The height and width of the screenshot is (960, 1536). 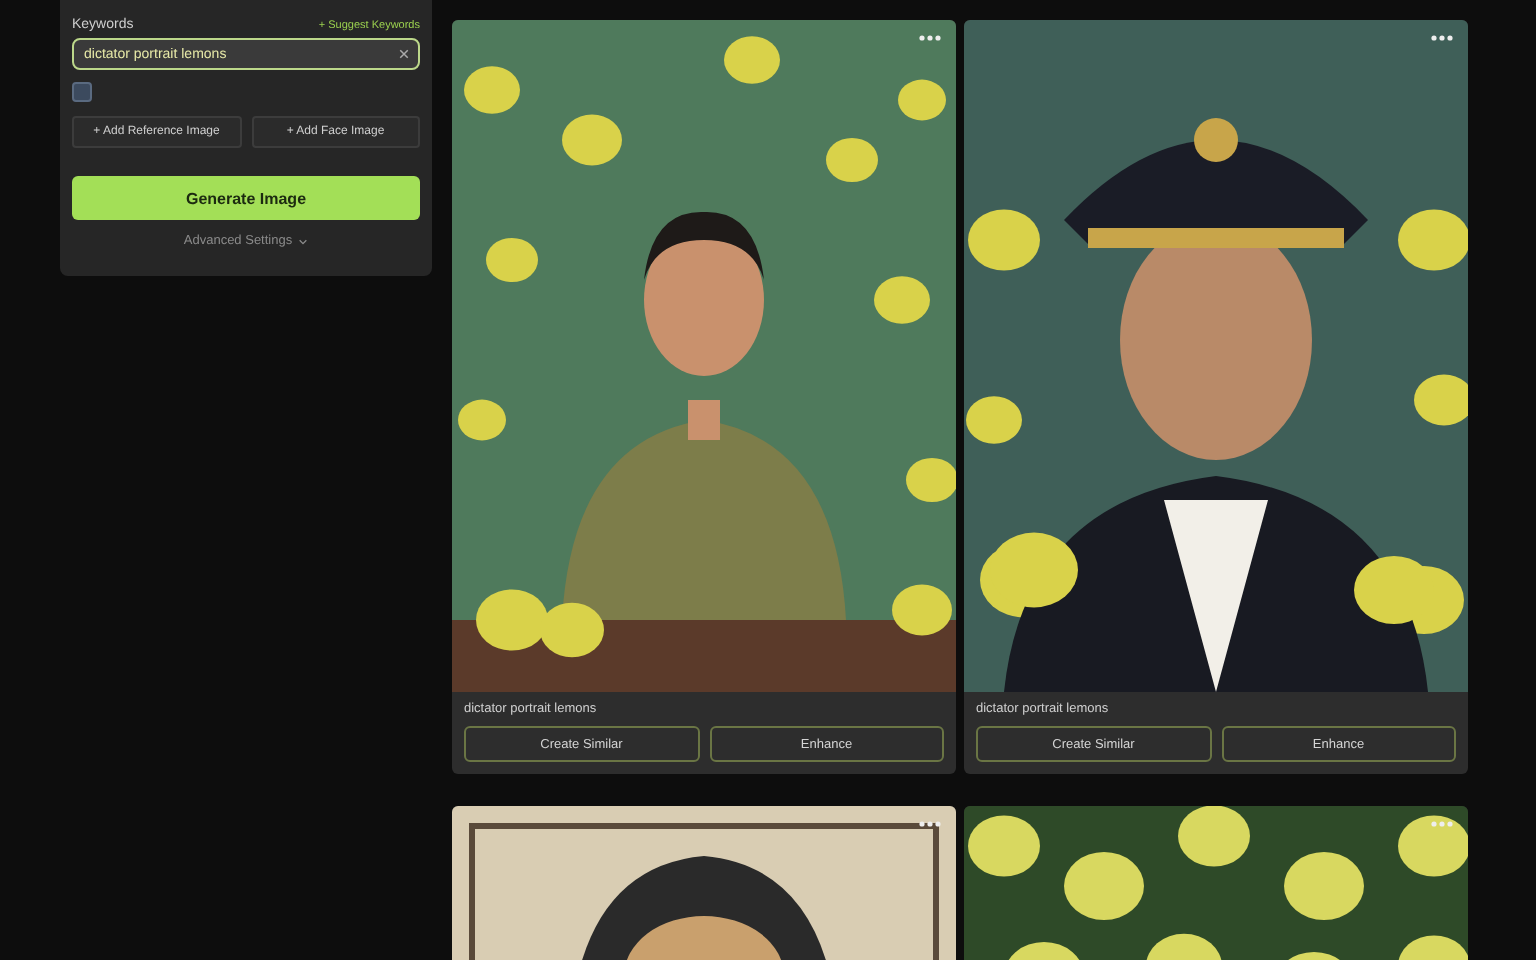 What do you see at coordinates (303, 241) in the screenshot?
I see `caret-icon` at bounding box center [303, 241].